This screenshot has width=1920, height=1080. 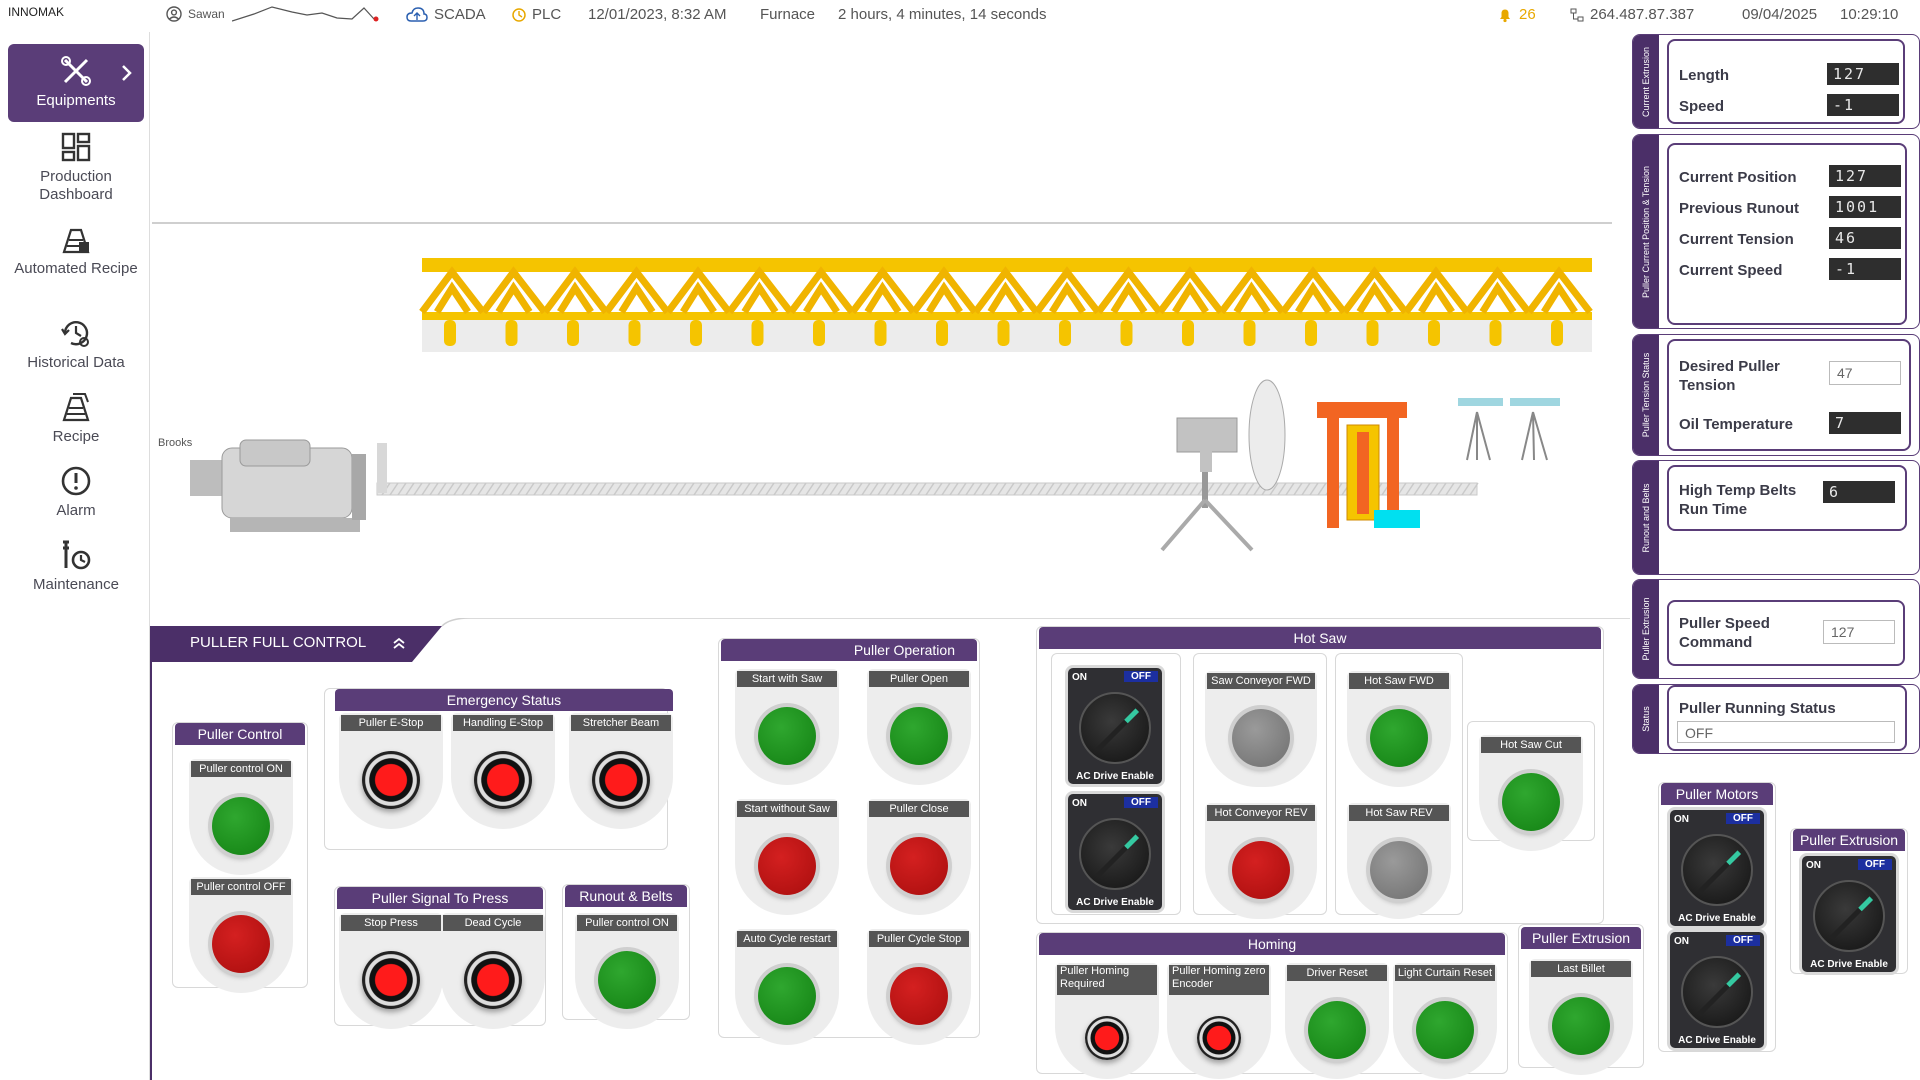 What do you see at coordinates (547, 14) in the screenshot?
I see `plc-label: PLC` at bounding box center [547, 14].